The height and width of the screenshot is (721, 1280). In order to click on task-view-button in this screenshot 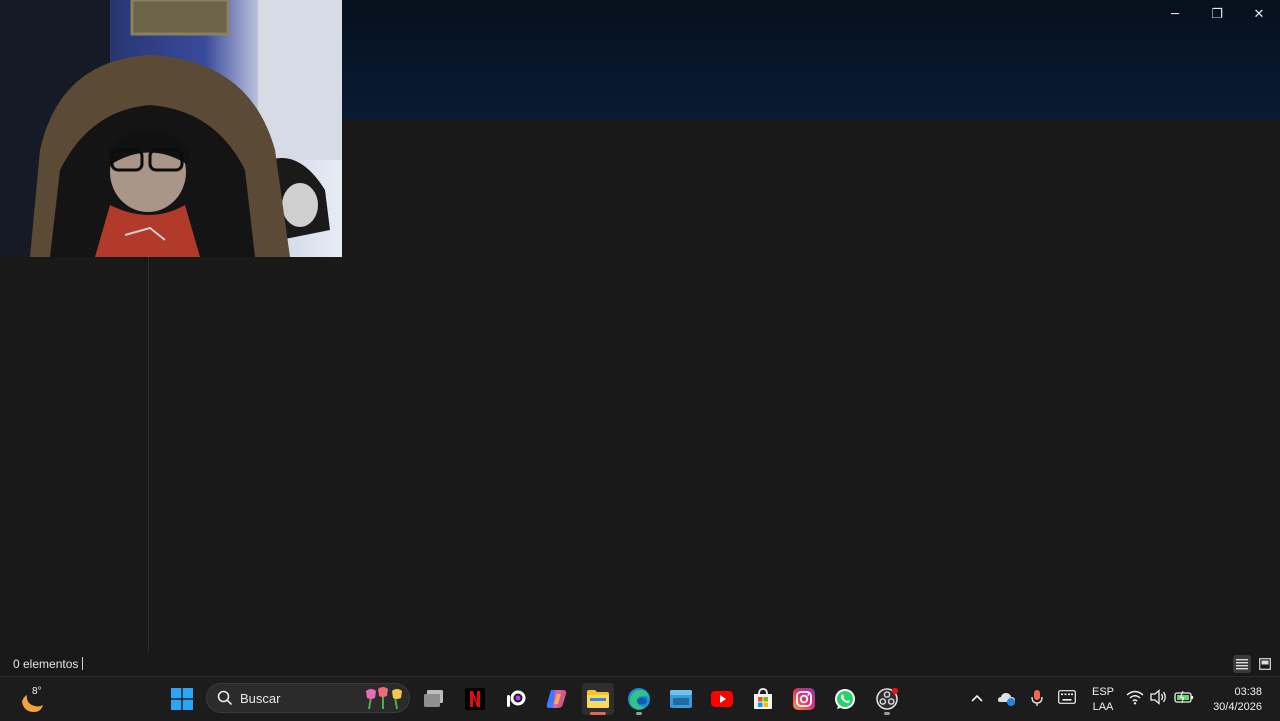, I will do `click(434, 699)`.